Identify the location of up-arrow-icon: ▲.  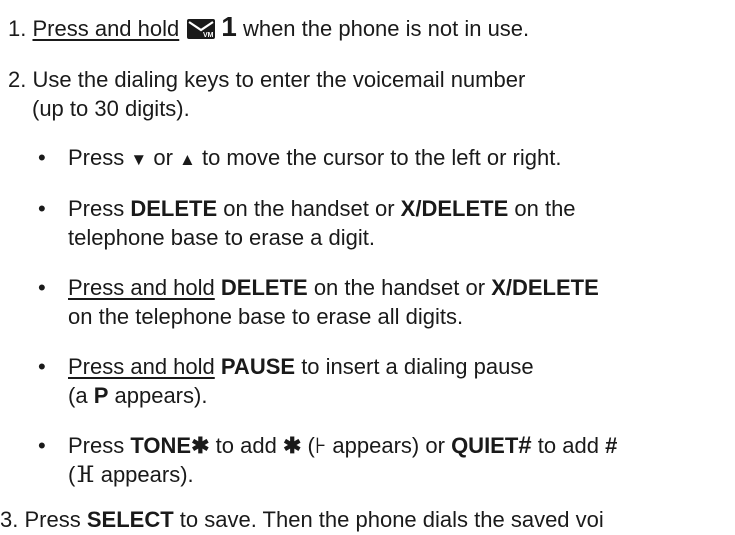
(187, 159).